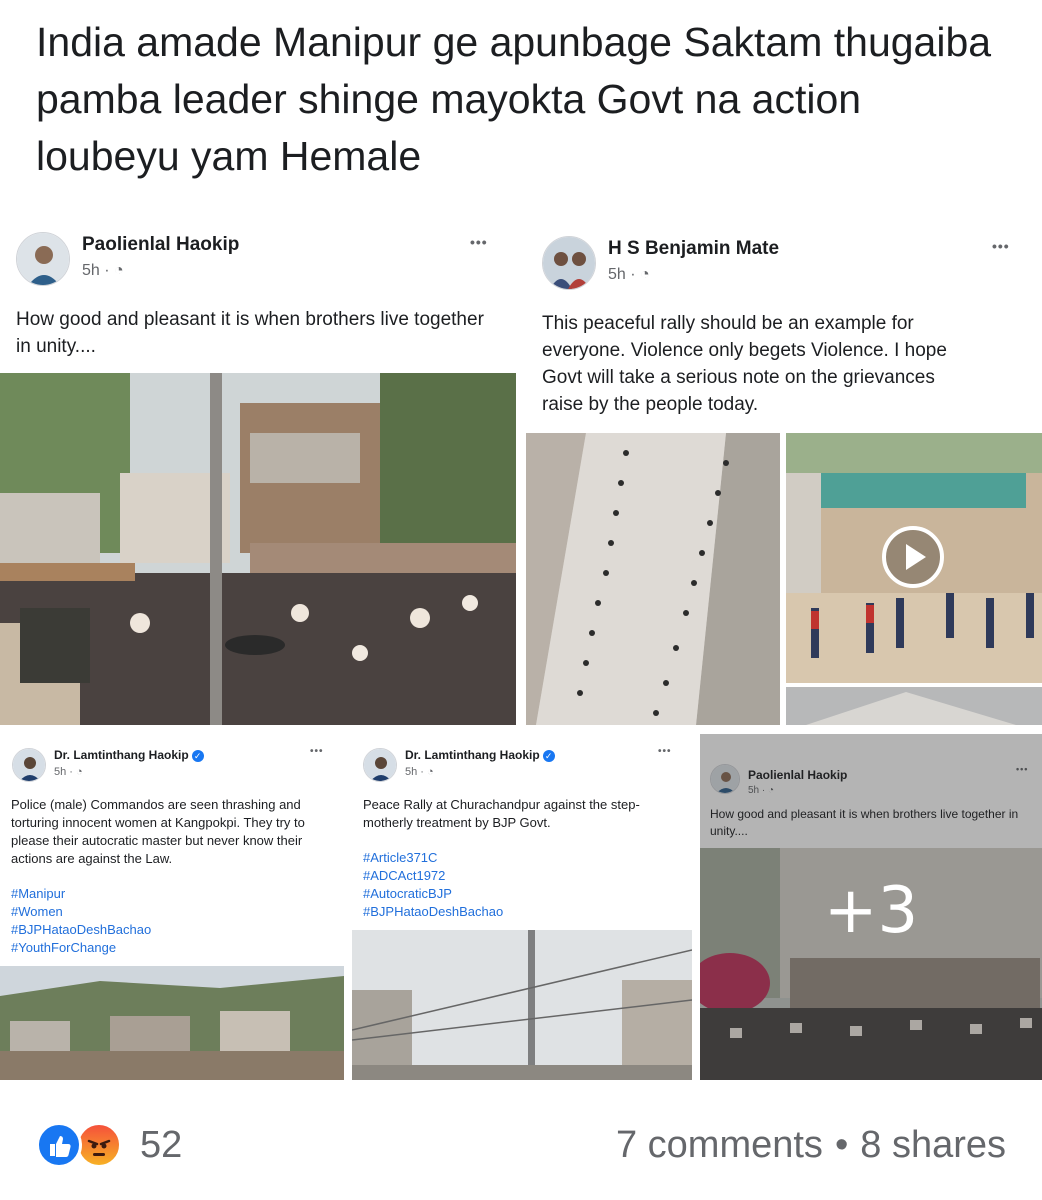 This screenshot has height=1200, width=1042. What do you see at coordinates (81, 948) in the screenshot?
I see `hashtag-link: #YouthForChange` at bounding box center [81, 948].